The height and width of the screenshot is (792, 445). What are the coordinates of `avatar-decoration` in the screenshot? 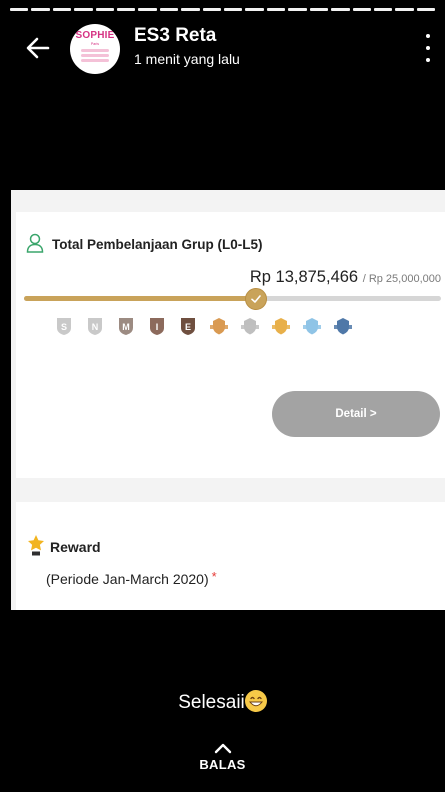 It's located at (95, 55).